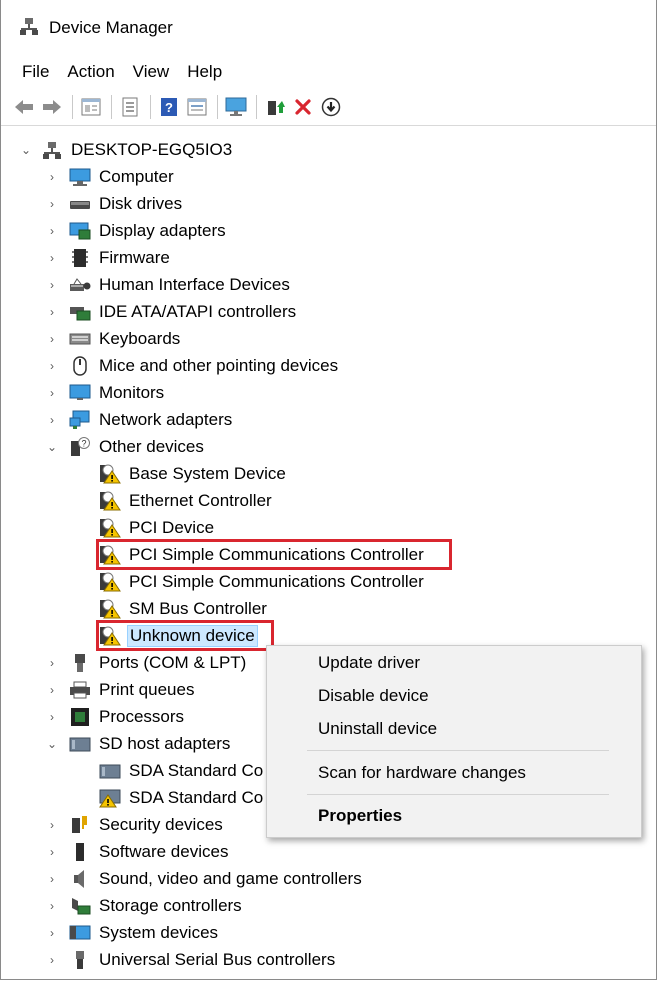  I want to click on tree-item-processors: › Processors, so click(115, 716).